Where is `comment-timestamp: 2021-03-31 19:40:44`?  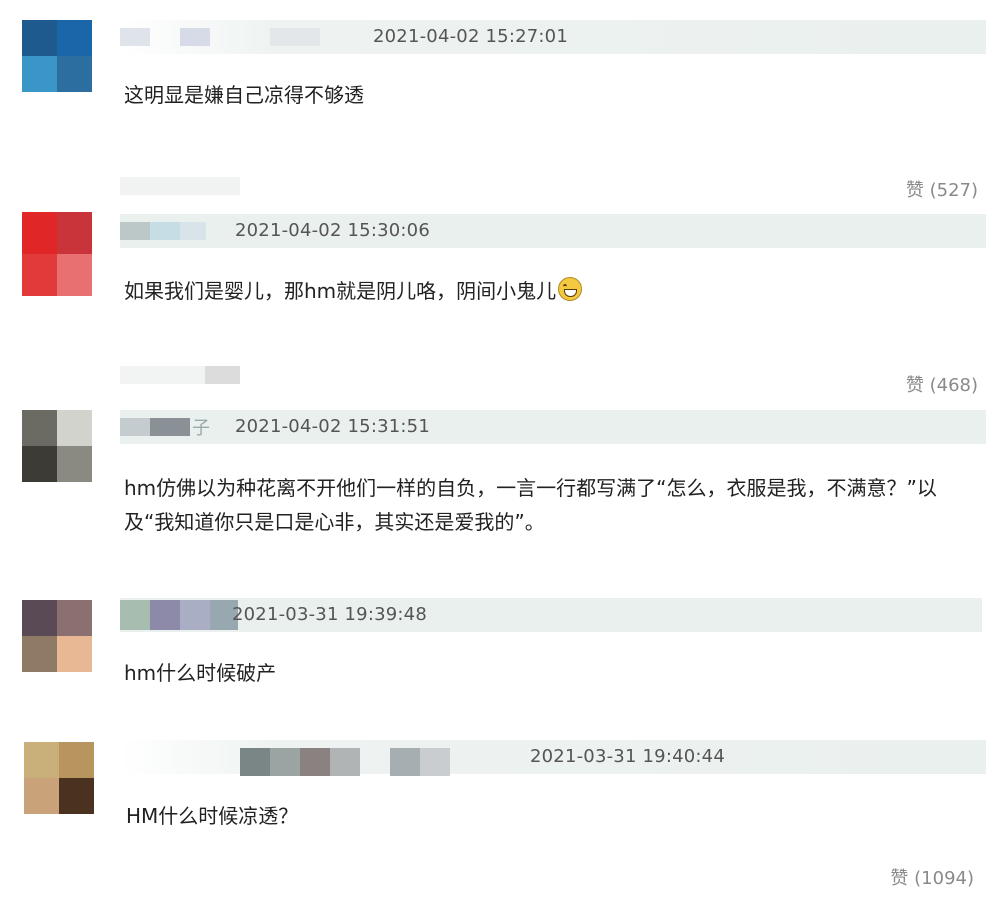
comment-timestamp: 2021-03-31 19:40:44 is located at coordinates (627, 756).